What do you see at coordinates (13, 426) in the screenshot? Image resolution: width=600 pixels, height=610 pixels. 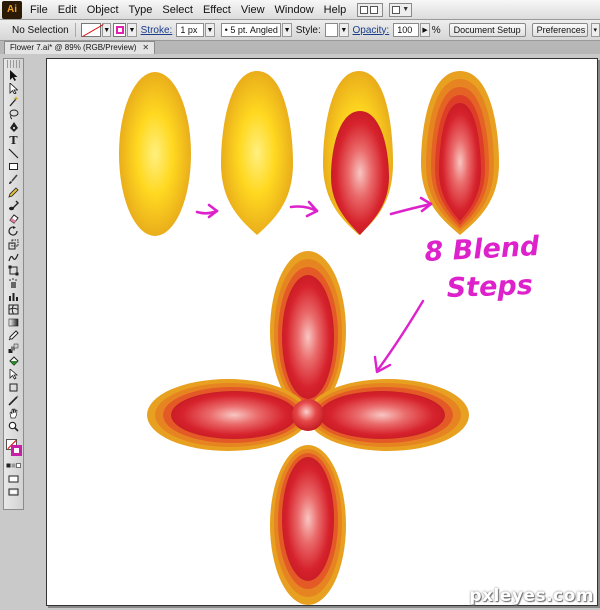 I see `zoom-tool-icon` at bounding box center [13, 426].